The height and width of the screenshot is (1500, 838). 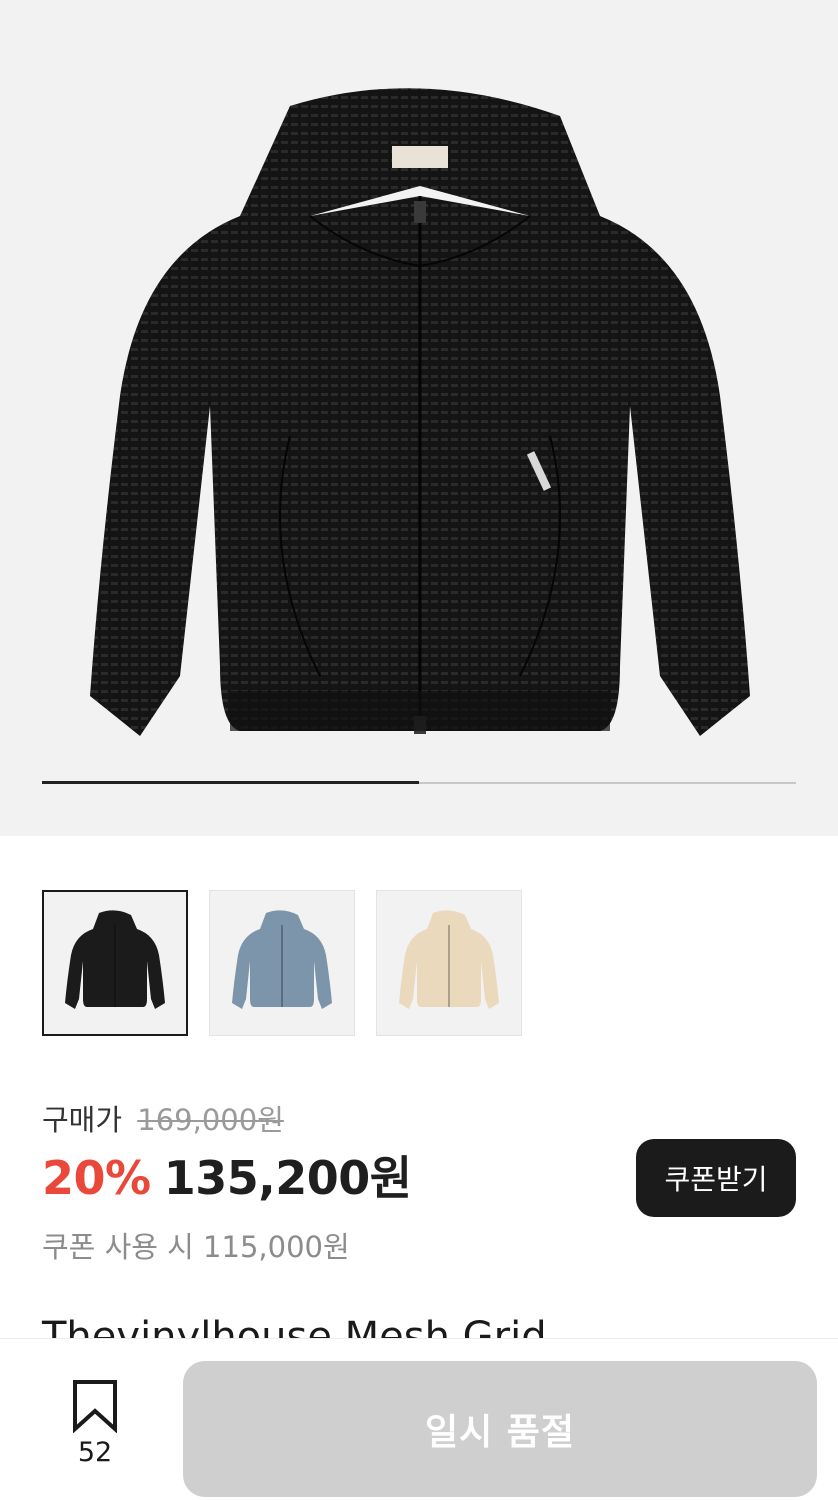 I want to click on color-thumbnail-blue, so click(x=282, y=963).